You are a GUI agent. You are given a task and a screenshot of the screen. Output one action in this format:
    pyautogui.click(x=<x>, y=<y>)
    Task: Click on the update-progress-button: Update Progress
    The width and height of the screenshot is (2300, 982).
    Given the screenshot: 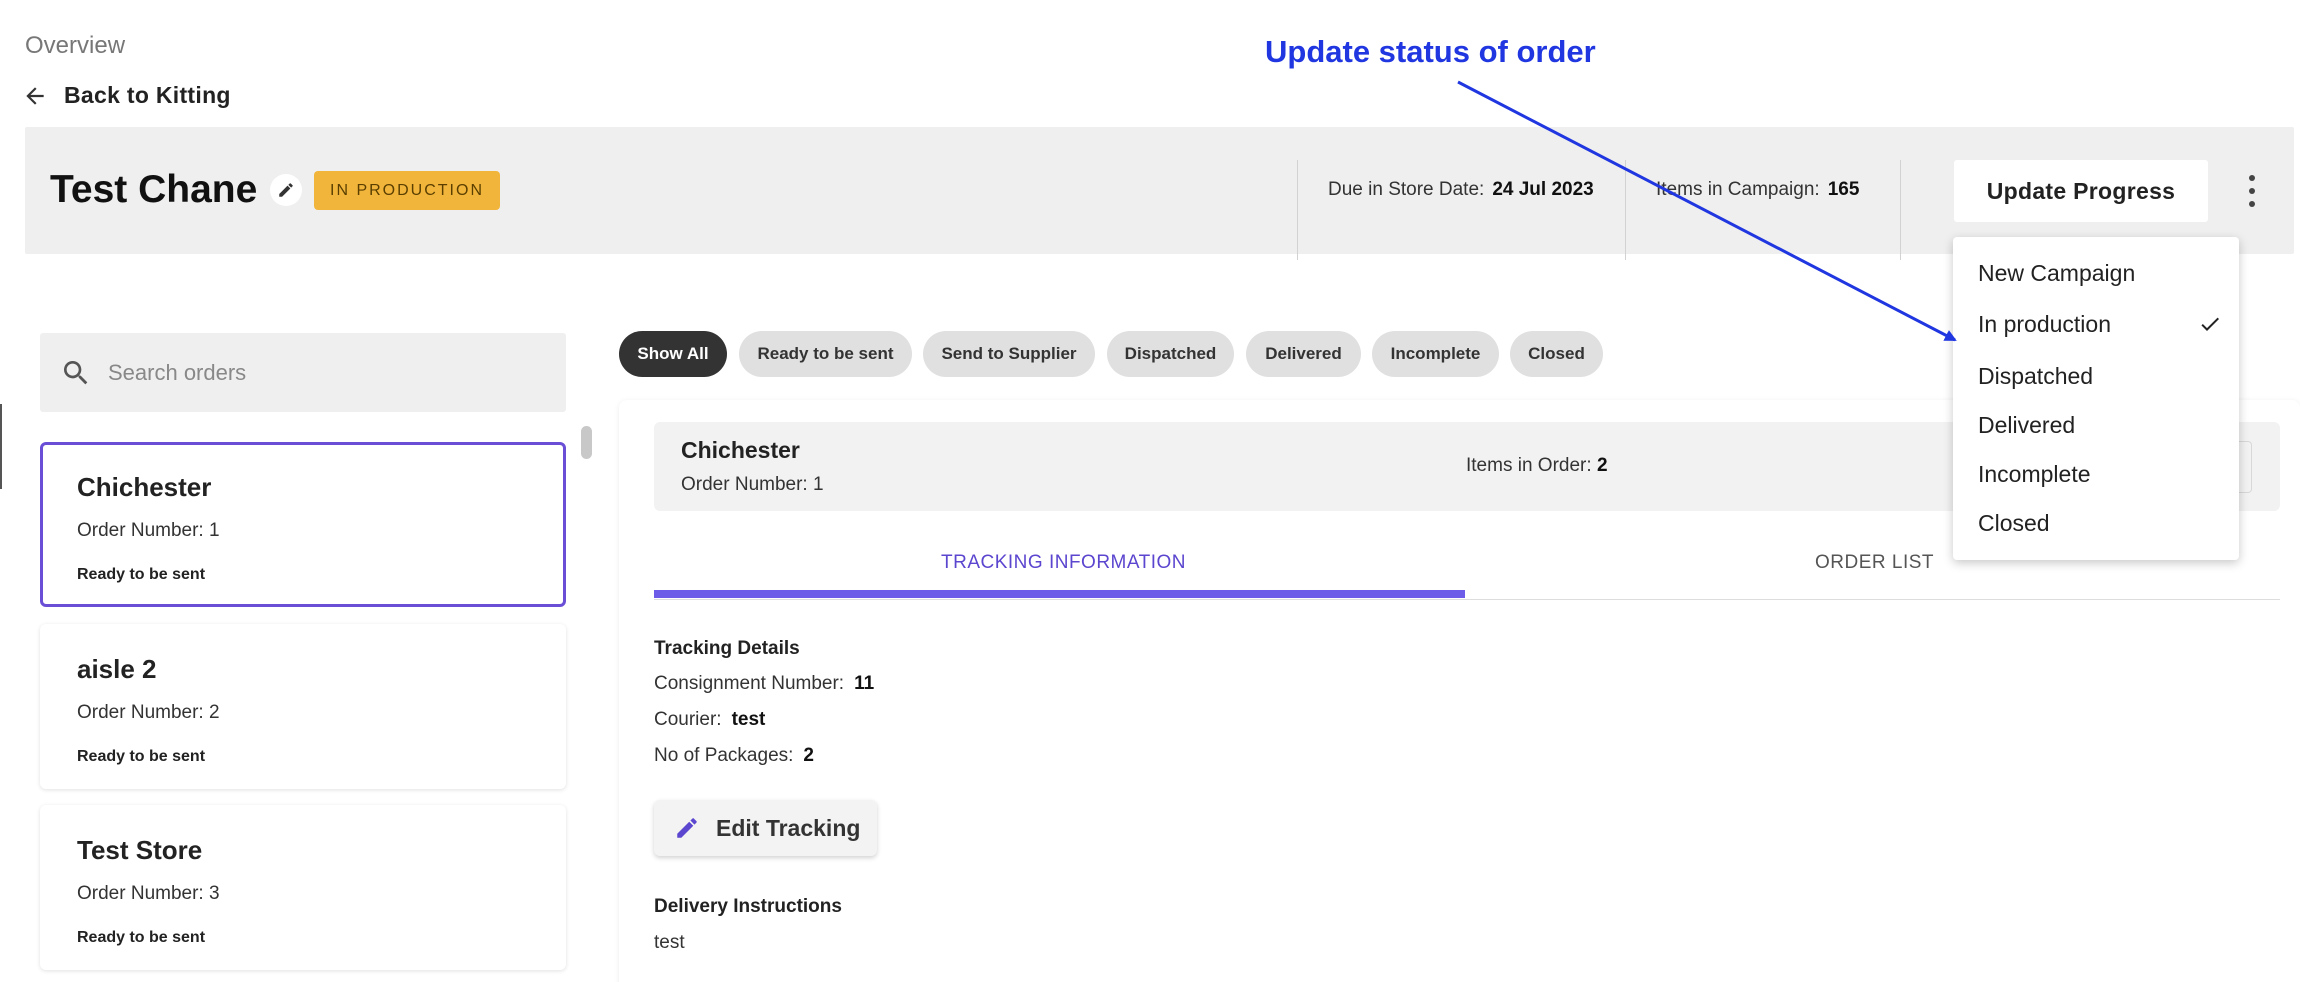 What is the action you would take?
    pyautogui.click(x=2081, y=191)
    